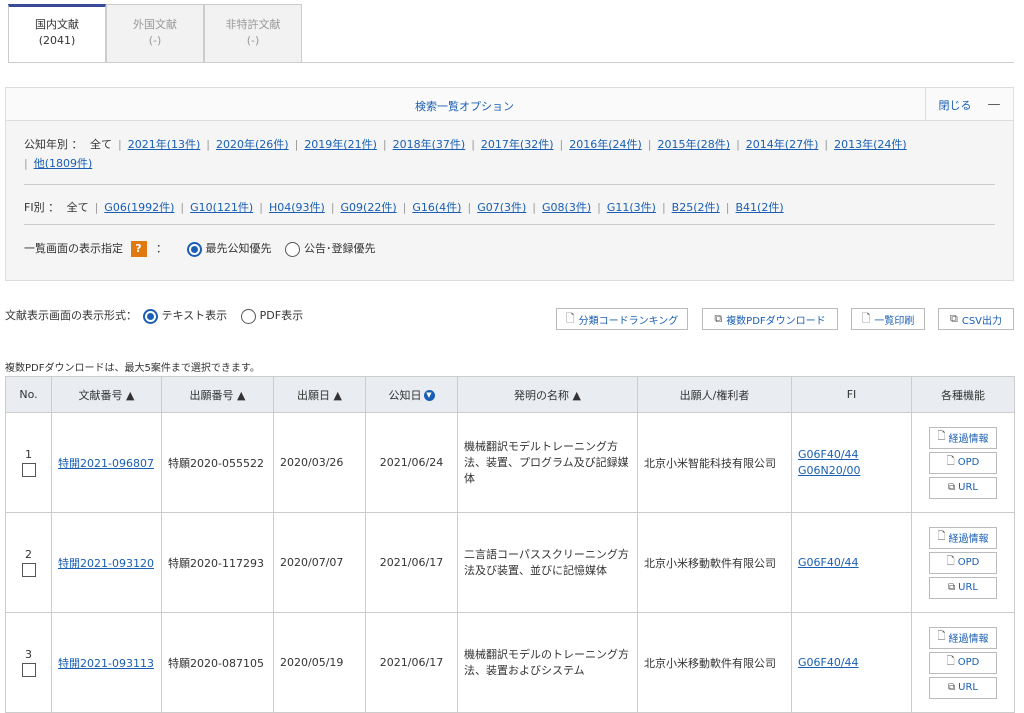  I want to click on fi-link: G07(3件), so click(501, 207).